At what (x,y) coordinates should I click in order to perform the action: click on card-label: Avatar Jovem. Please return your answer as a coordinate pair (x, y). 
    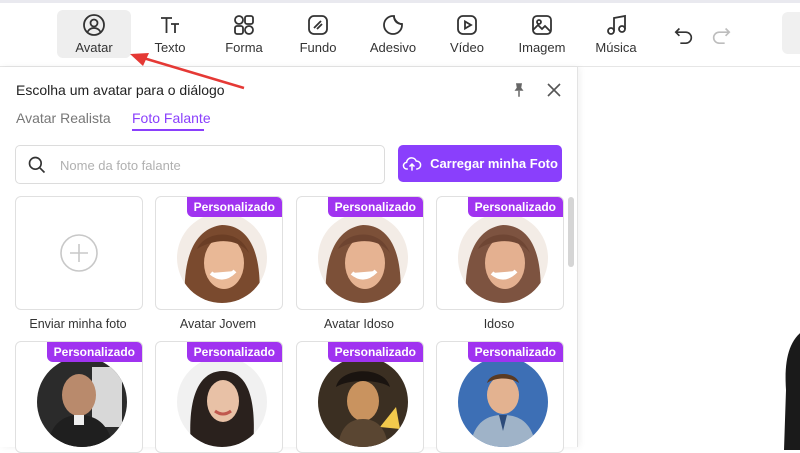
    Looking at the image, I should click on (218, 324).